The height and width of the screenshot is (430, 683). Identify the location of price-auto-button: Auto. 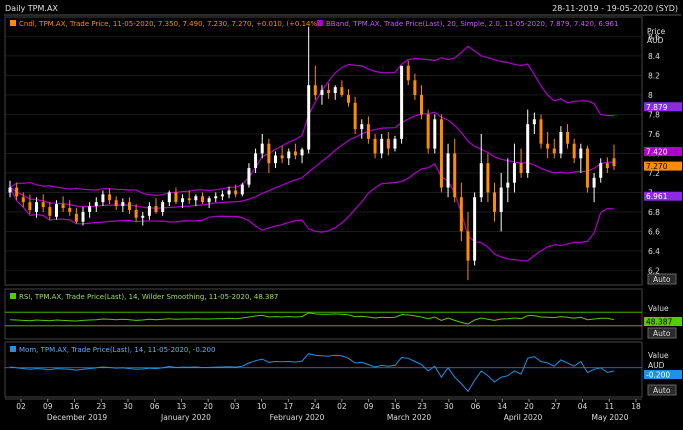
(662, 279).